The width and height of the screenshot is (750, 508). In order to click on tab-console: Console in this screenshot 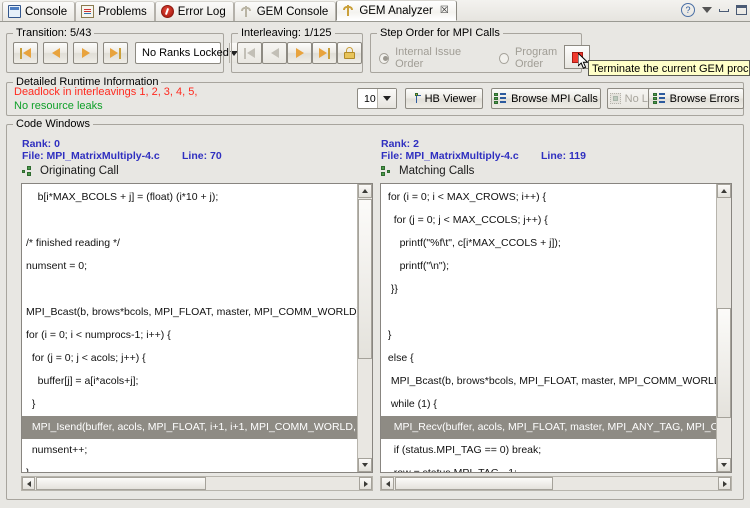, I will do `click(39, 11)`.